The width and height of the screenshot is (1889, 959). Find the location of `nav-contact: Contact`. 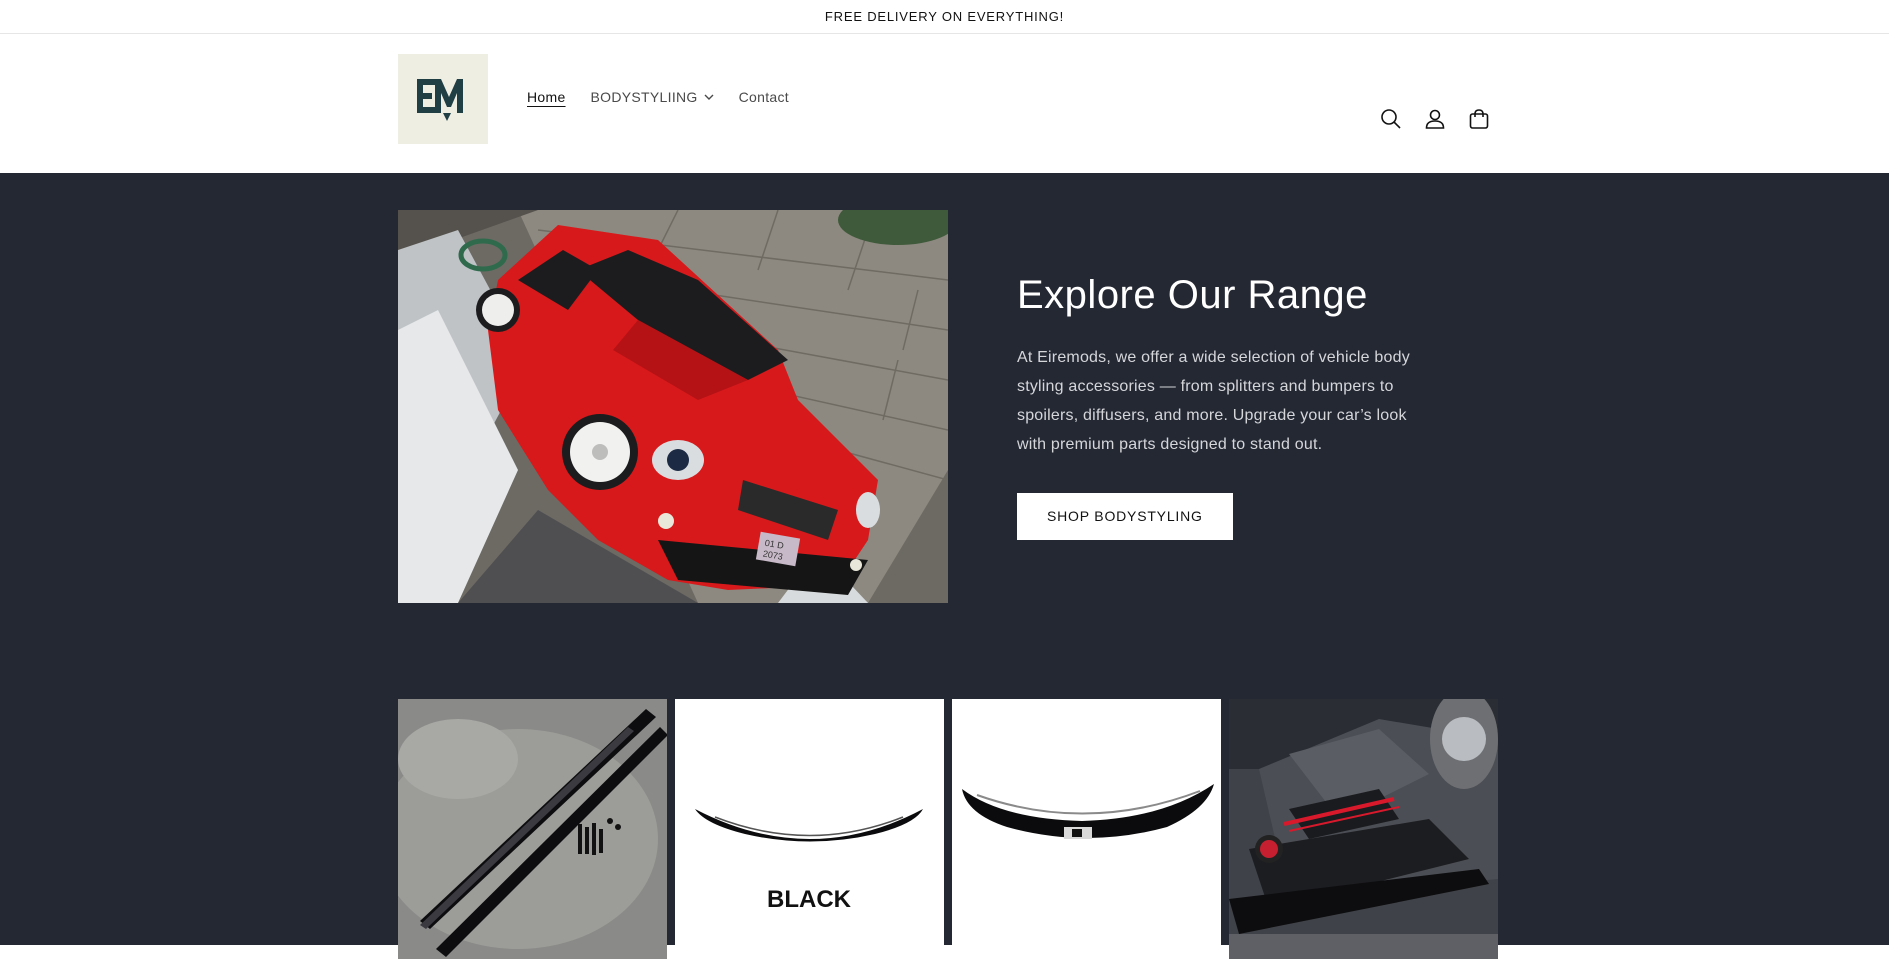

nav-contact: Contact is located at coordinates (764, 97).